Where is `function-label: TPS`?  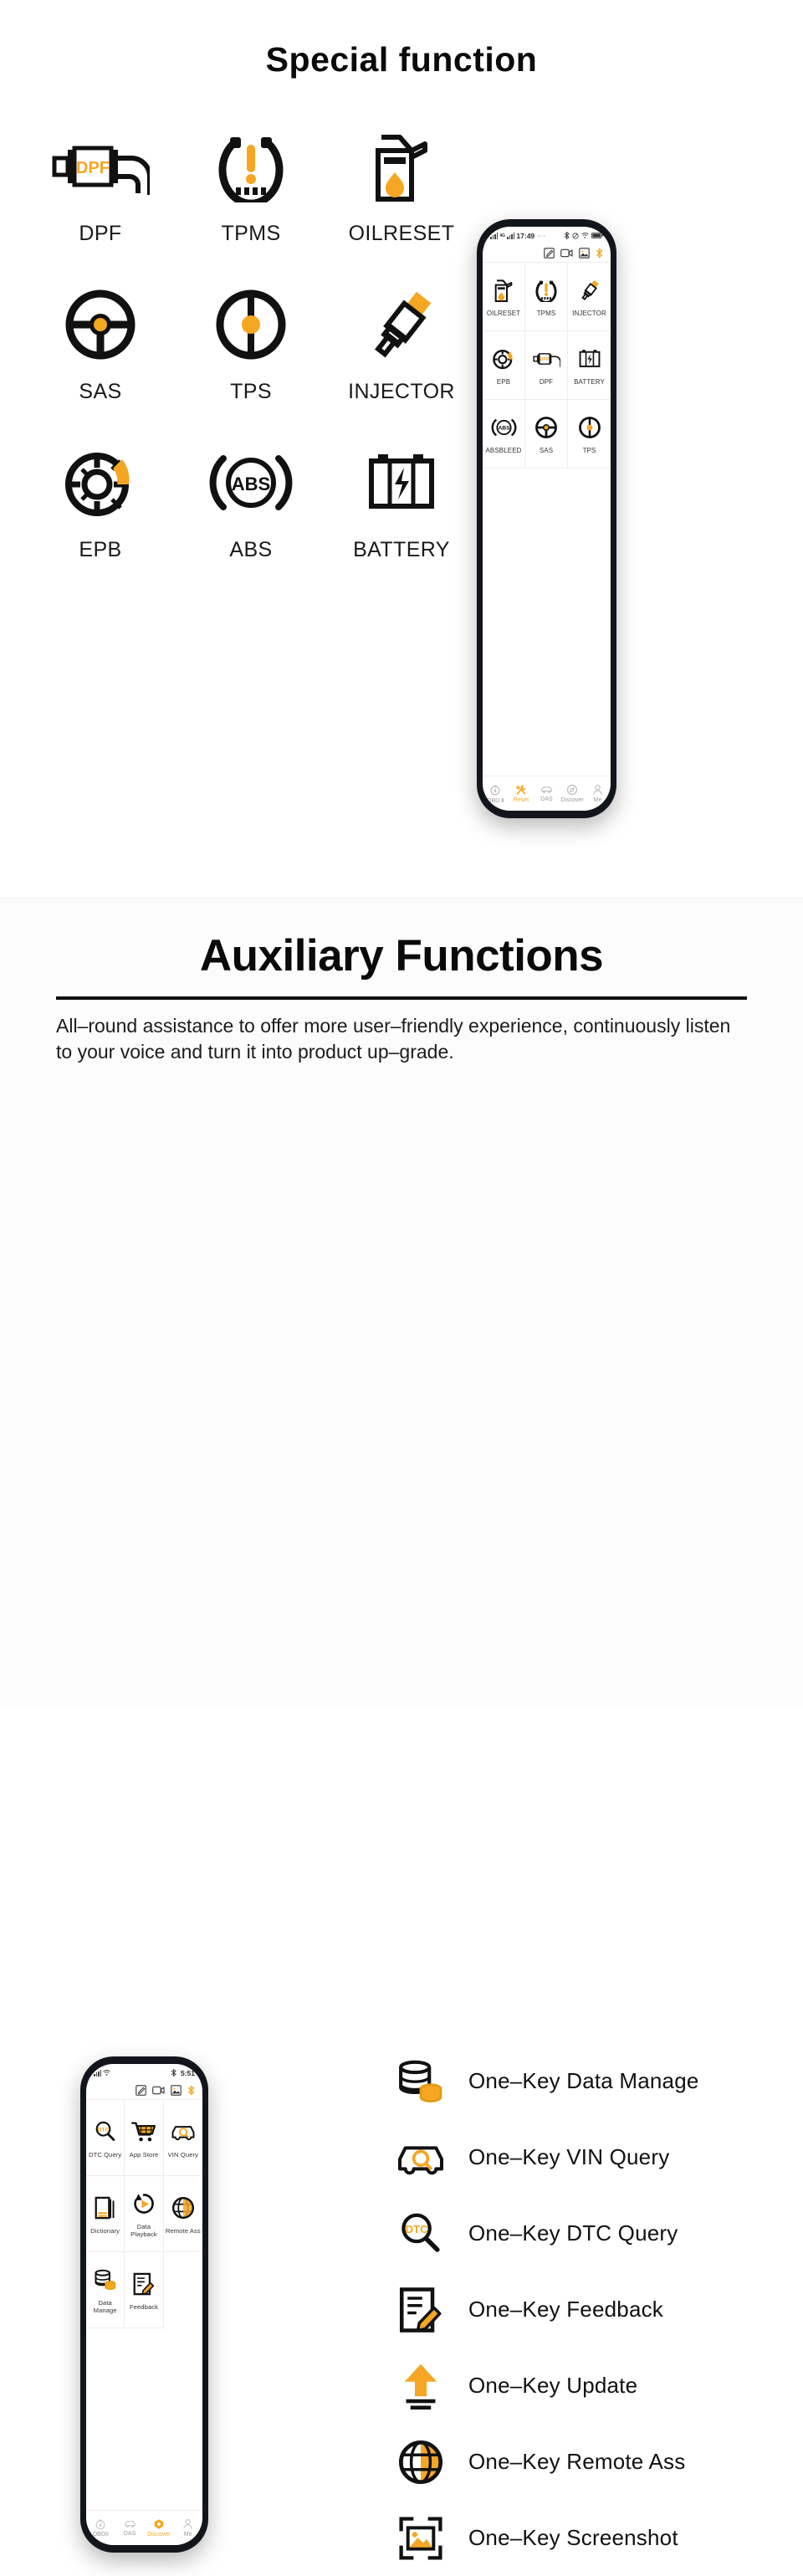 function-label: TPS is located at coordinates (251, 392).